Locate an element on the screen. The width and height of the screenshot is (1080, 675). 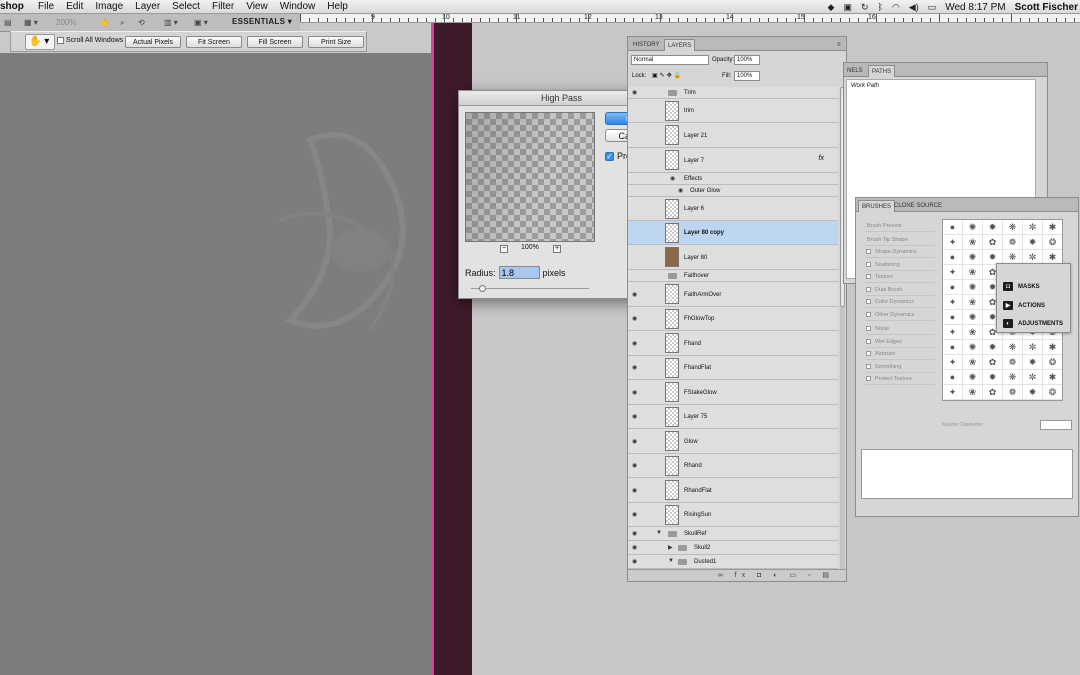
brush-option-row: Shape Dynamics is located at coordinates (900, 252).